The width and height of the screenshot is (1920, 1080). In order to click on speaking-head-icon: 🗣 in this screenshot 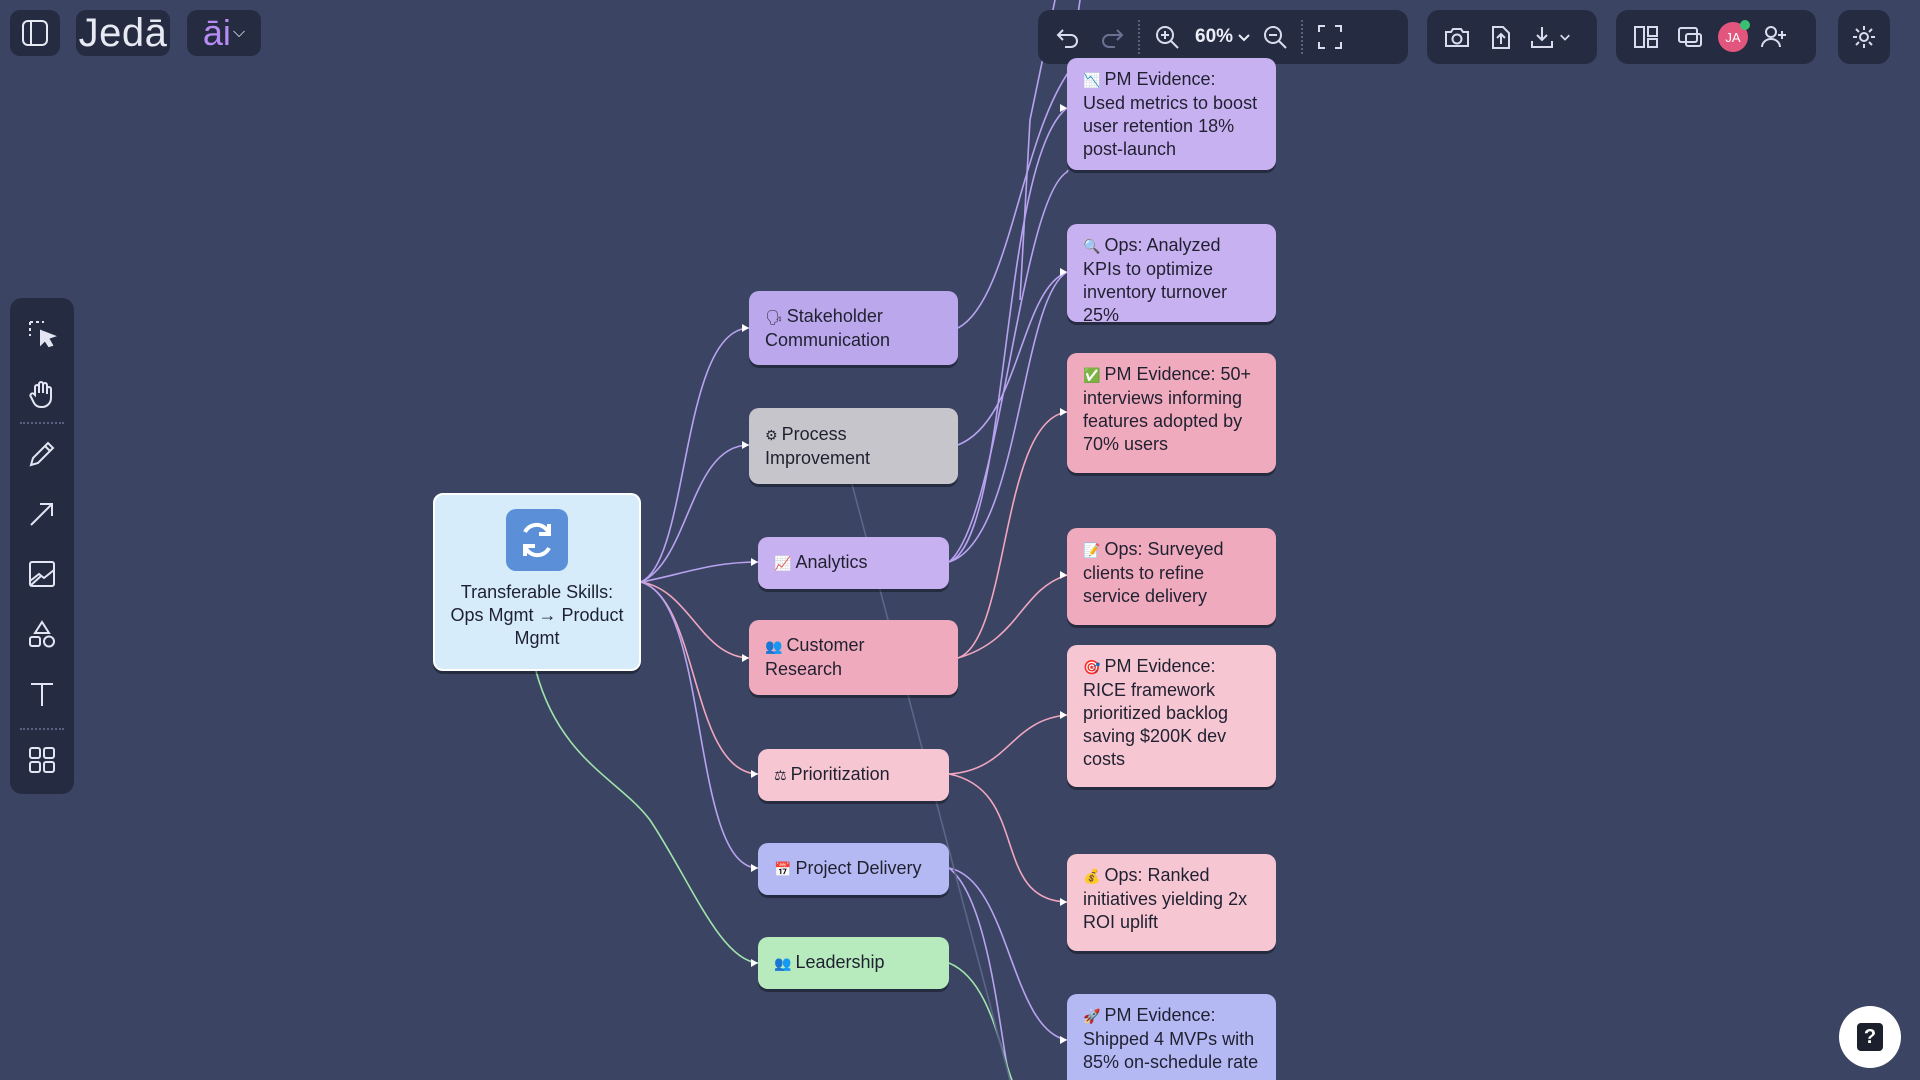, I will do `click(774, 316)`.